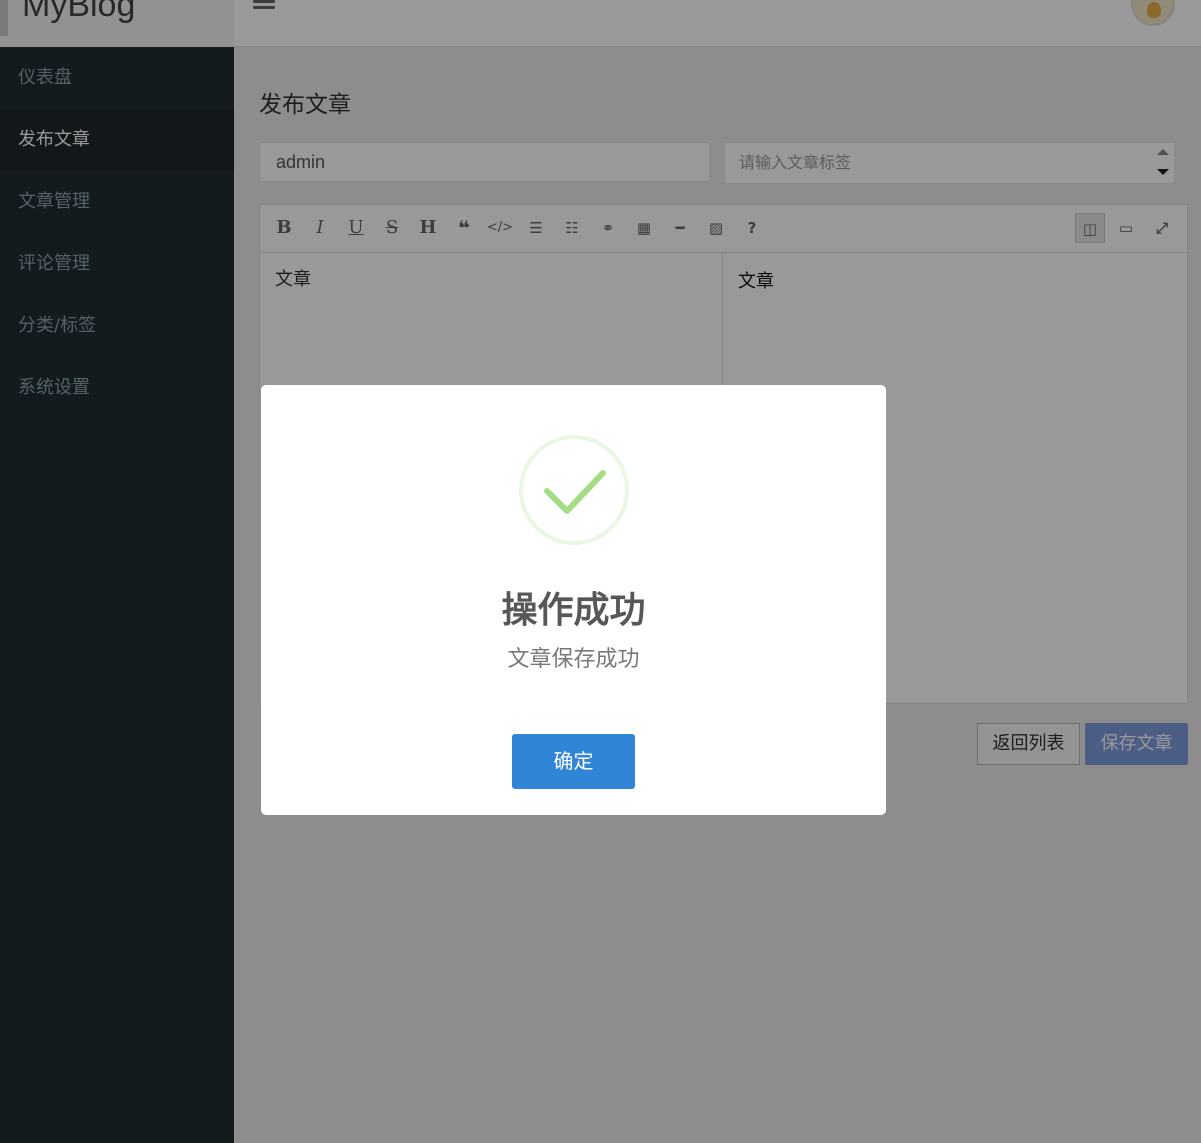 This screenshot has width=1201, height=1143. What do you see at coordinates (574, 490) in the screenshot?
I see `success-check-icon` at bounding box center [574, 490].